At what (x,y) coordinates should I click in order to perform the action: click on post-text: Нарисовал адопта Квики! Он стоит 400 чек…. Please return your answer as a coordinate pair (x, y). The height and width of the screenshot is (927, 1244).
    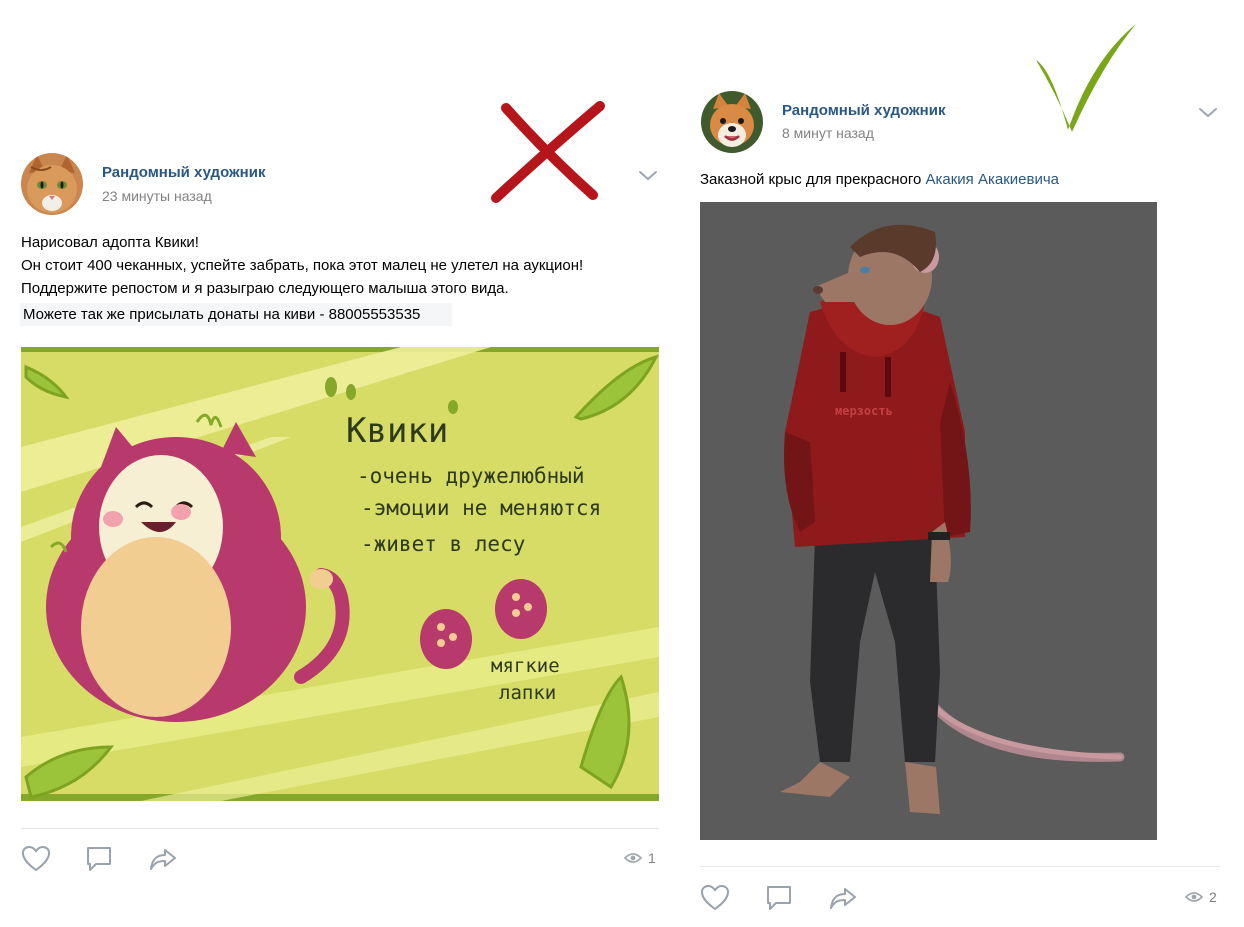
    Looking at the image, I should click on (302, 278).